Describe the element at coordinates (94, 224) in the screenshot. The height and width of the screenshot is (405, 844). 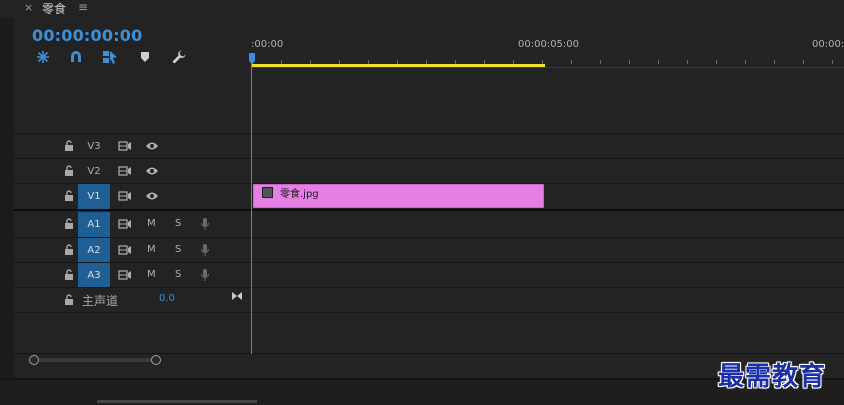
I see `track-target-a1: A1` at that location.